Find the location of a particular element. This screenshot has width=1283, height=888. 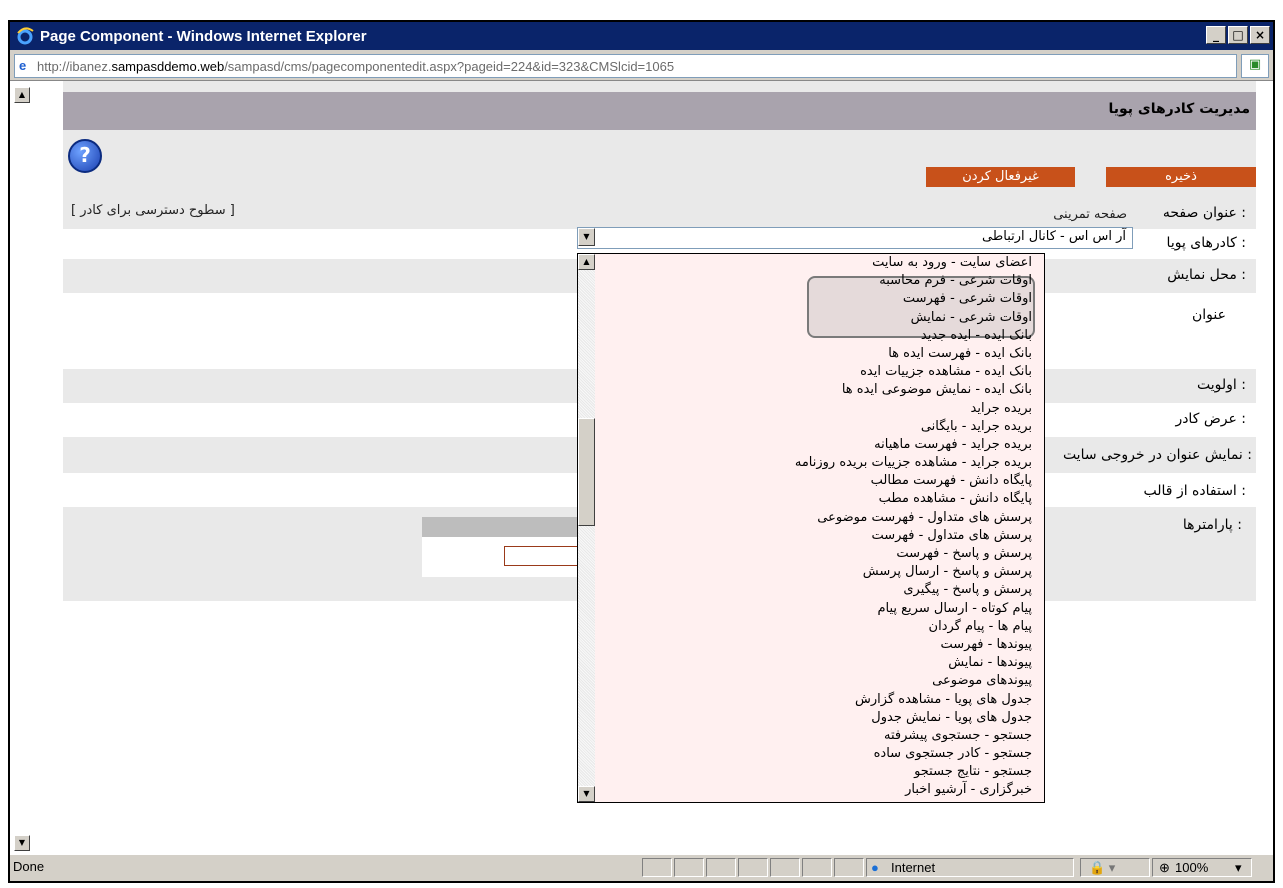

dropdown-option: جدول های پویا - نمایش جدول is located at coordinates (821, 718).